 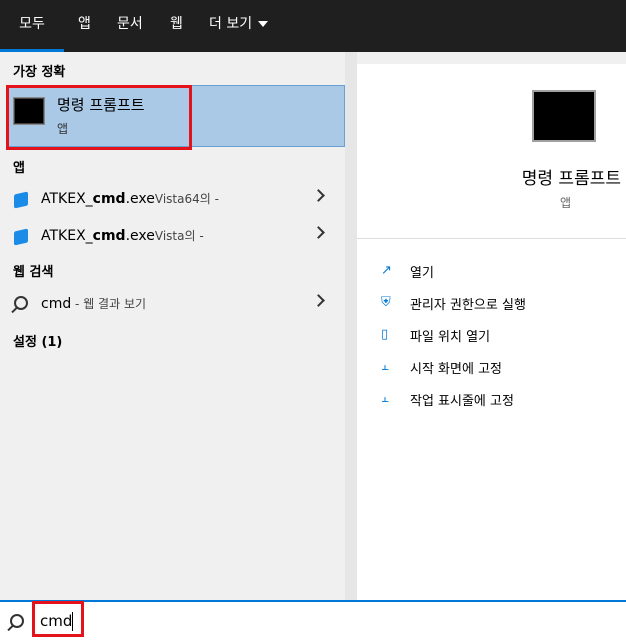 I want to click on app-result-location: Vista64의 -, so click(x=186, y=199).